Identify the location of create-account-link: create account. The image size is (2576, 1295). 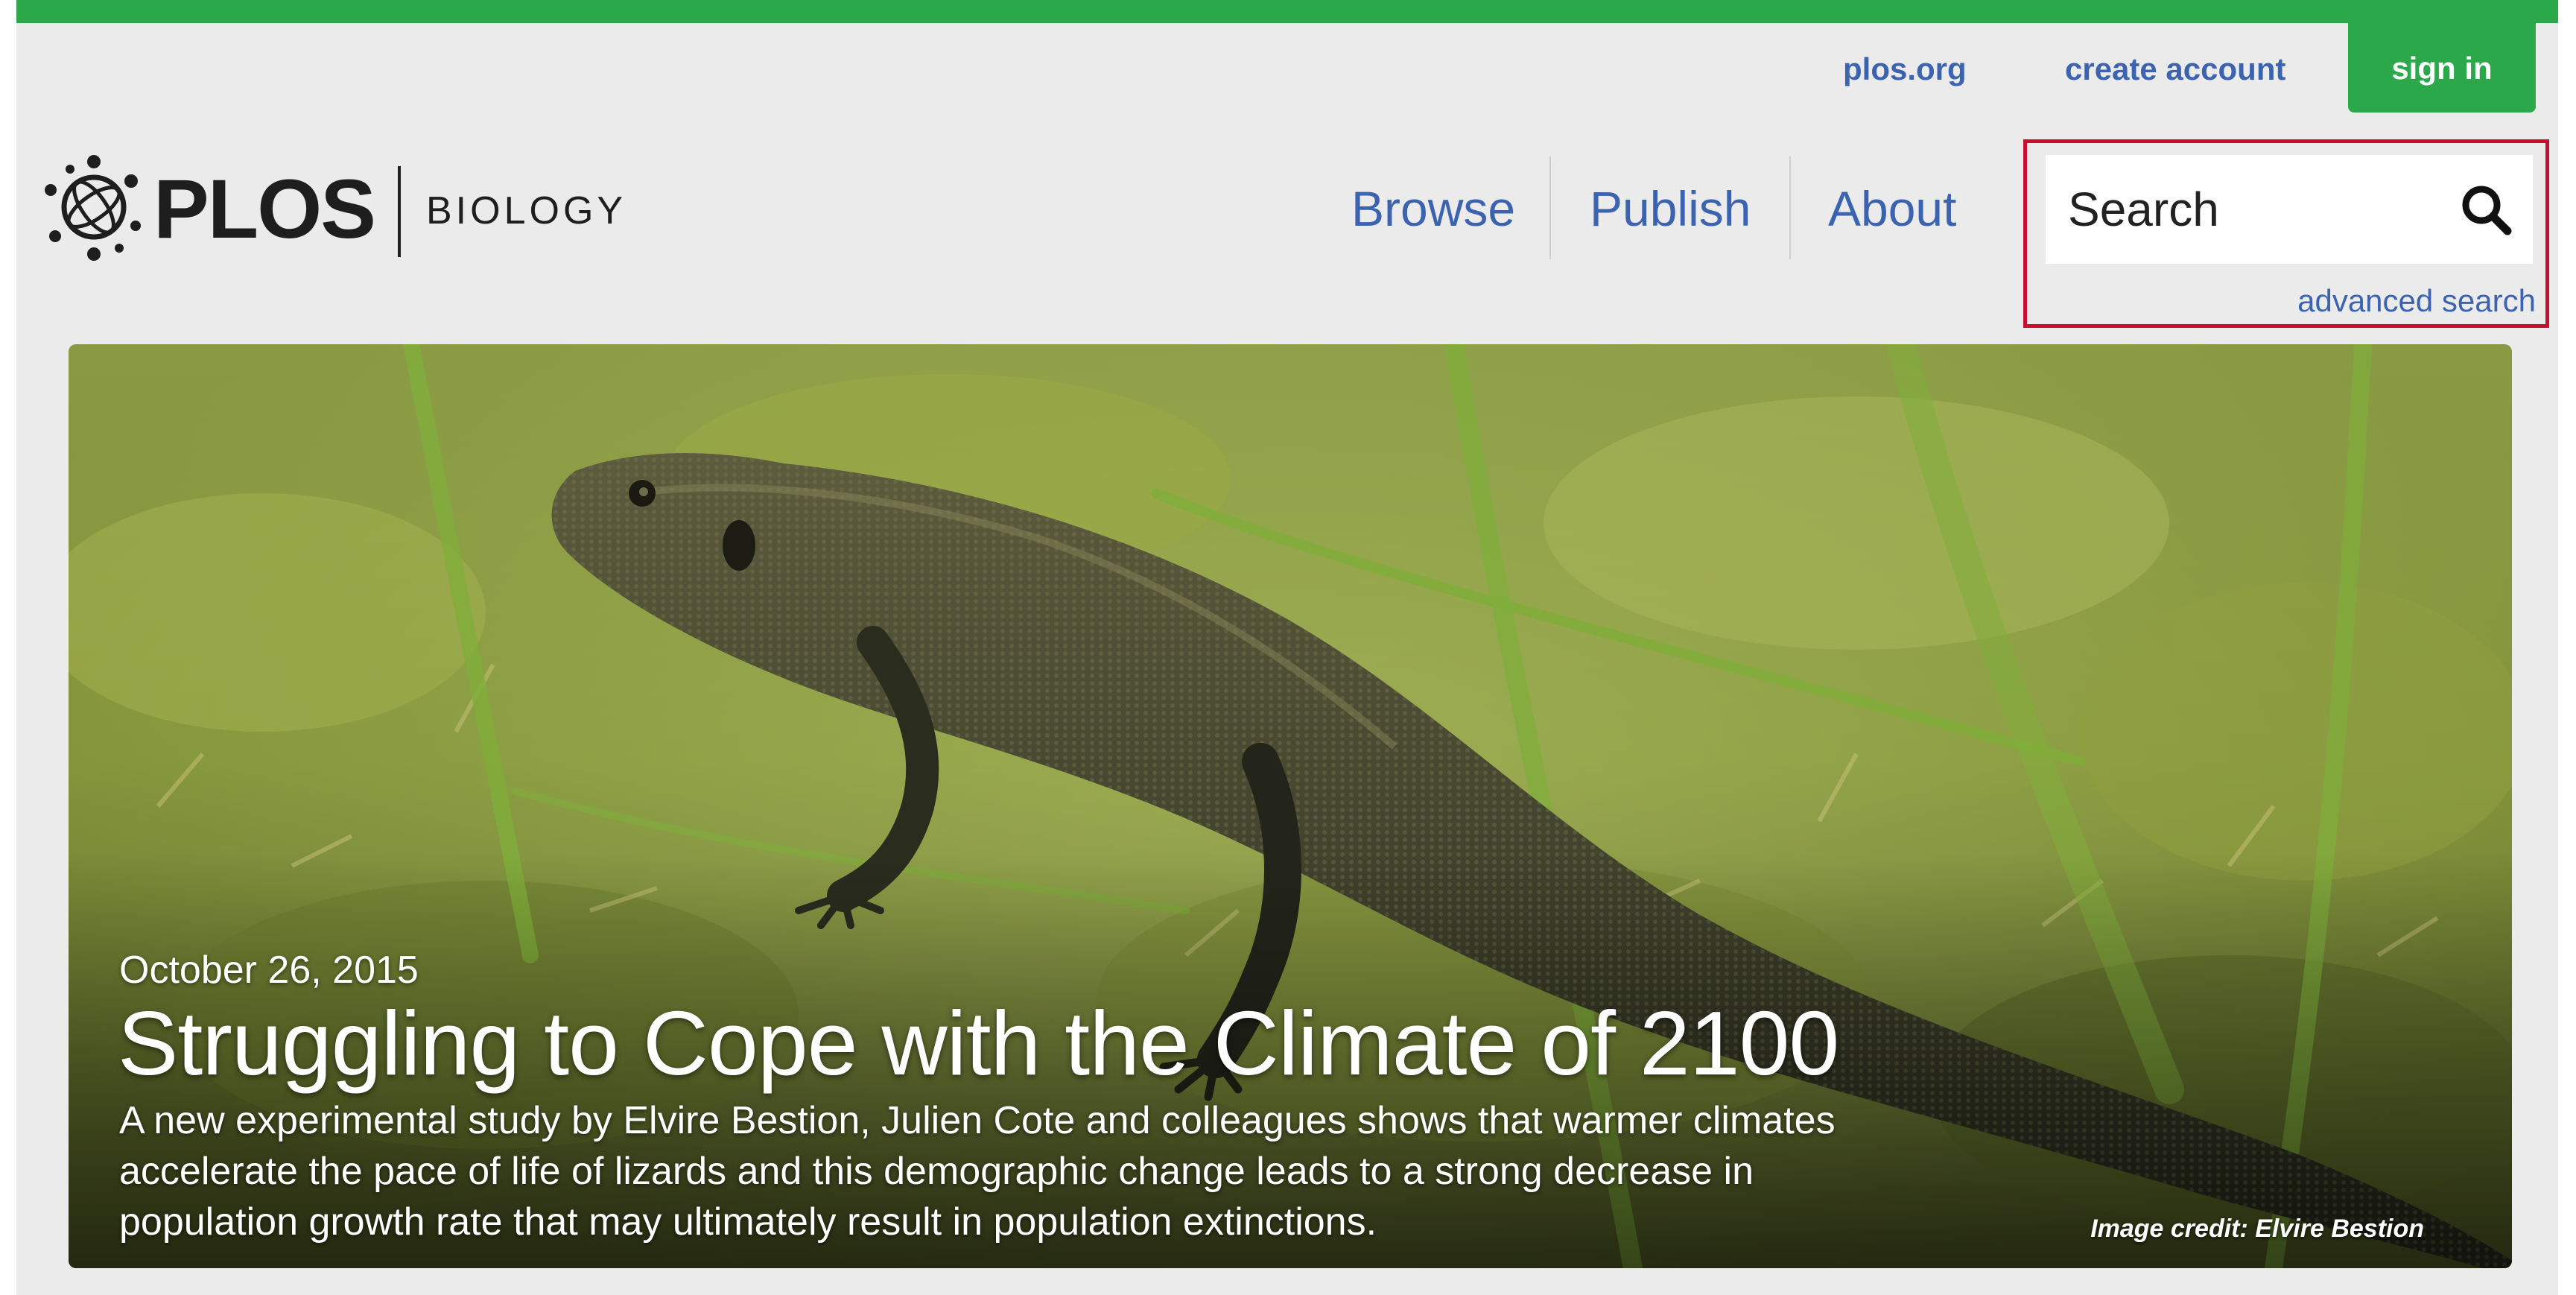
(2175, 69).